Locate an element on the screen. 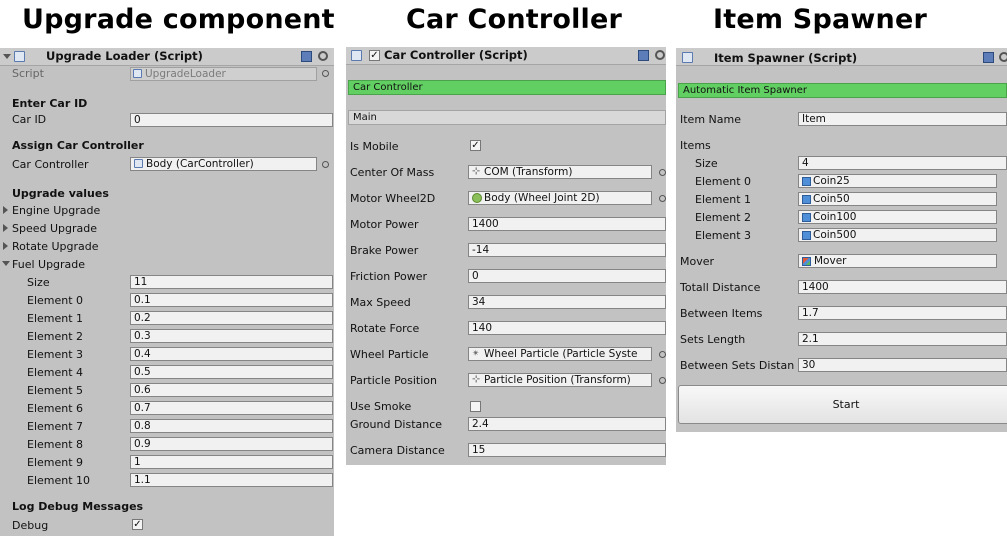 The width and height of the screenshot is (1007, 536). item-element-field: Coin25 is located at coordinates (897, 181).